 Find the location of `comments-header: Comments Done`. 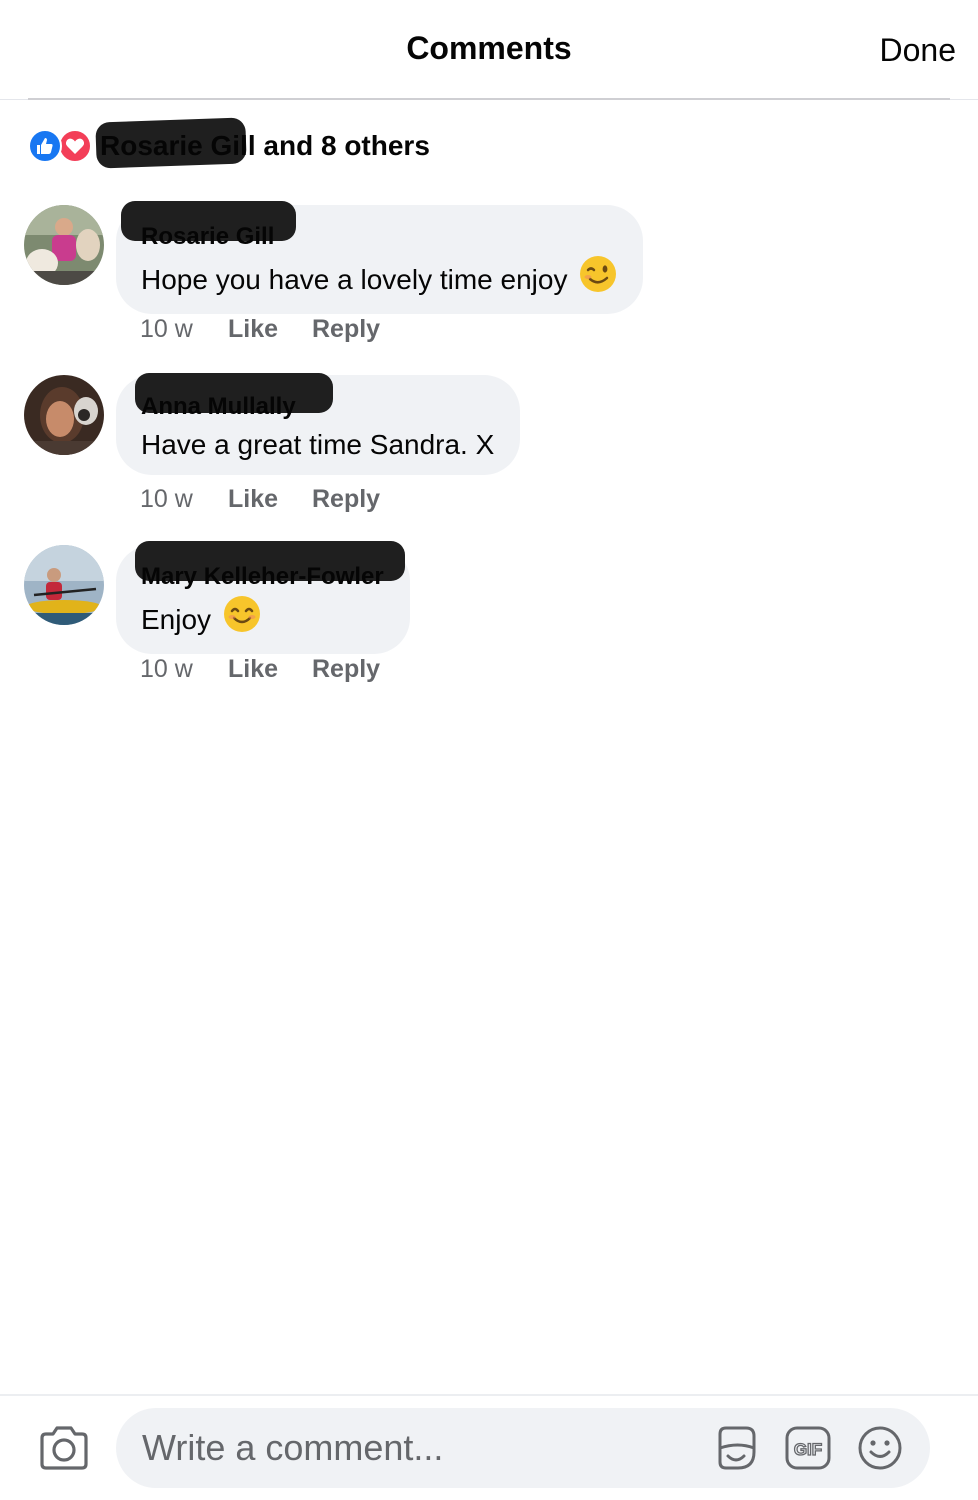

comments-header: Comments Done is located at coordinates (489, 50).